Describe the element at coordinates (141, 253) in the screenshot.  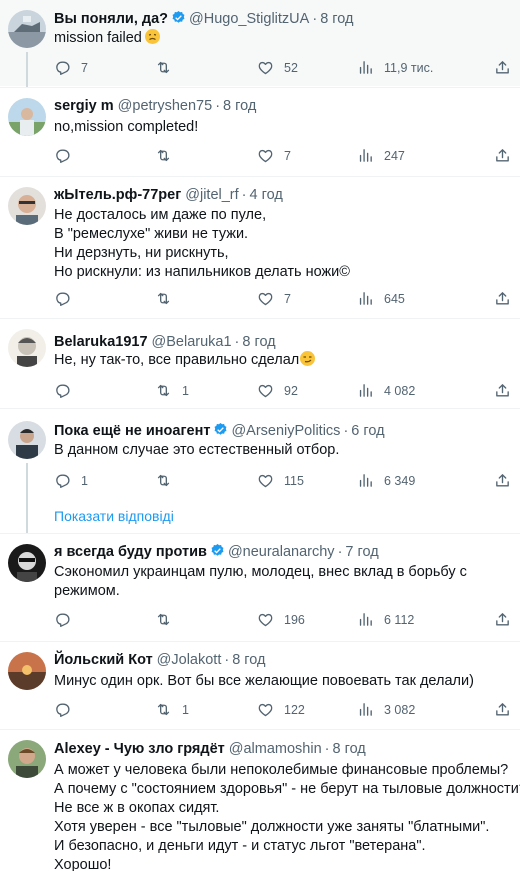
I see `tweet-text-line: Ни дерзнуть, ни рискнуть,` at that location.